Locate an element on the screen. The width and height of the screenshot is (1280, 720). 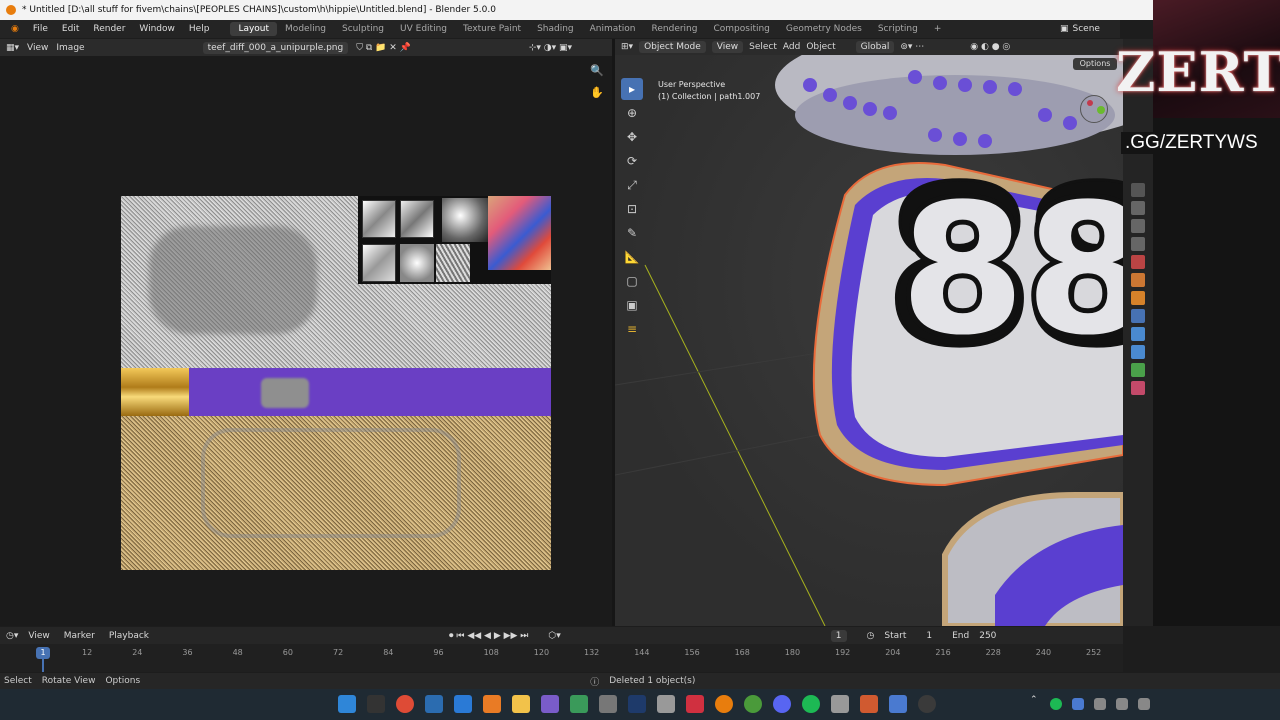
measure-tool-icon: 📐 is located at coordinates (632, 257).